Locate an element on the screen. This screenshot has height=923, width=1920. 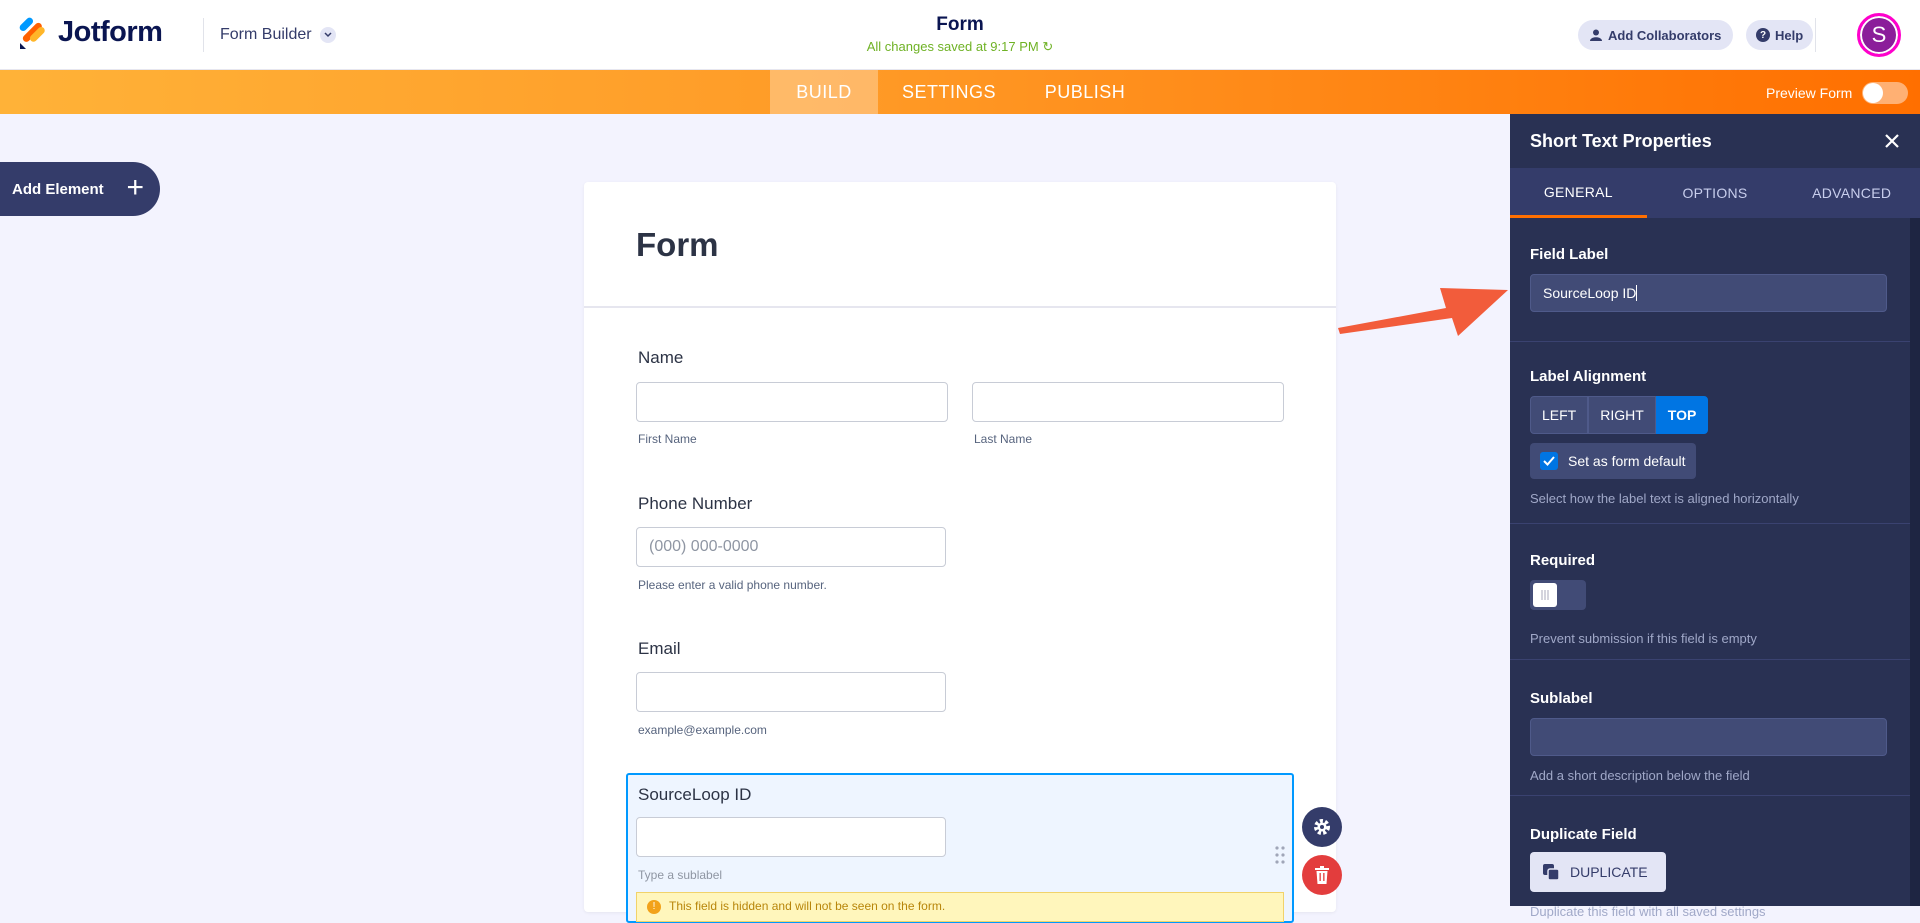
question-icon: ? is located at coordinates (1763, 35).